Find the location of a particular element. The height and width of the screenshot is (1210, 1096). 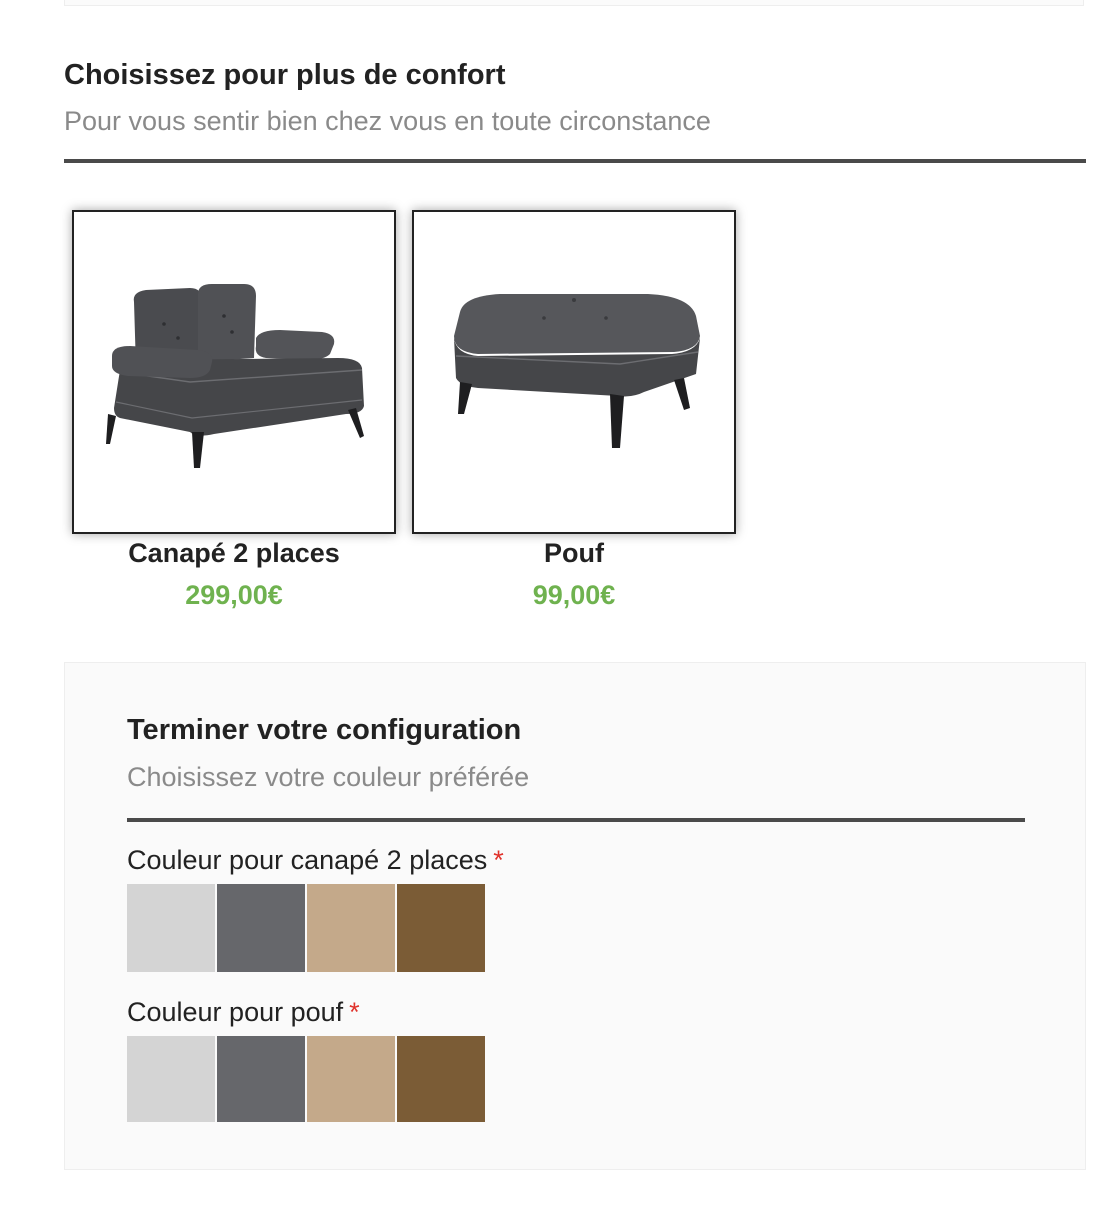

ottoman-pouf-image is located at coordinates (577, 371).